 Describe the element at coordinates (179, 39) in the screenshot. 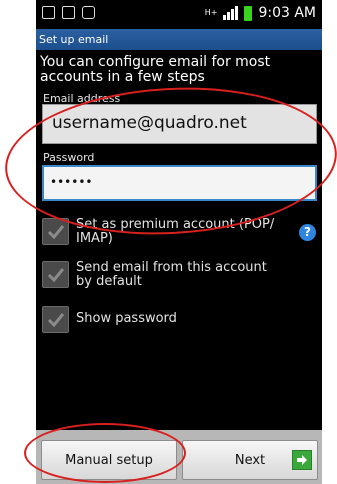

I see `screen-title: Set up email` at that location.